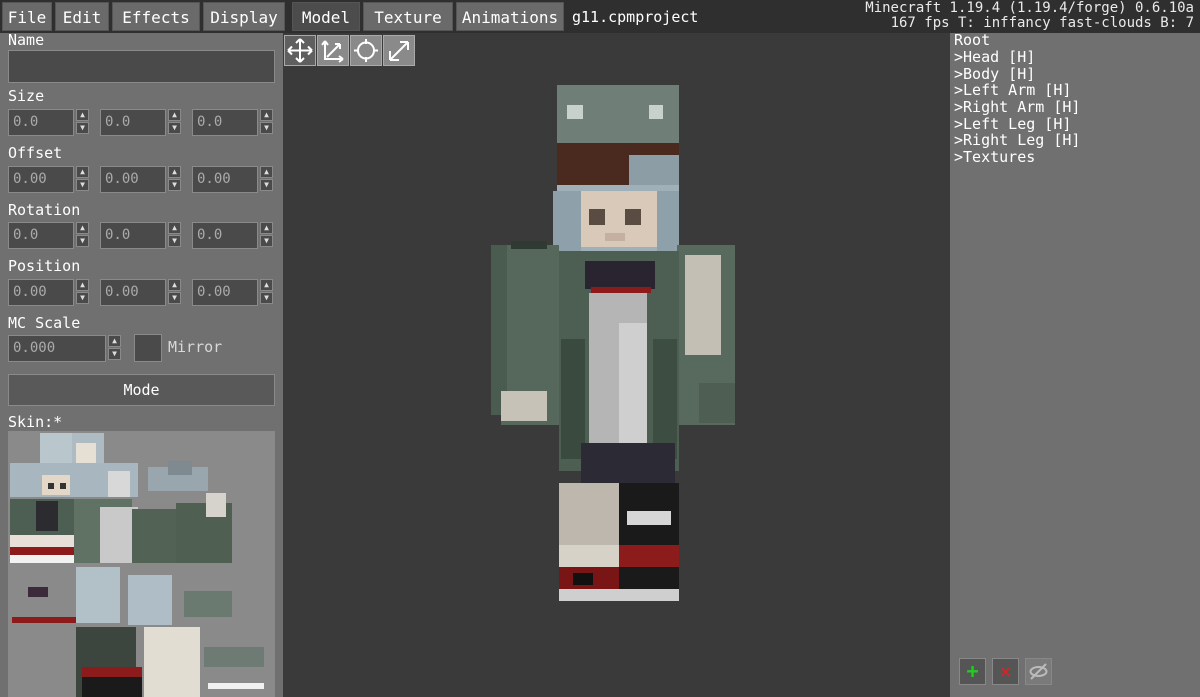  What do you see at coordinates (1029, 8) in the screenshot?
I see `minecraft-version-text: Minecraft 1.19.4 (1.19.4/forge) 0.6.10a` at bounding box center [1029, 8].